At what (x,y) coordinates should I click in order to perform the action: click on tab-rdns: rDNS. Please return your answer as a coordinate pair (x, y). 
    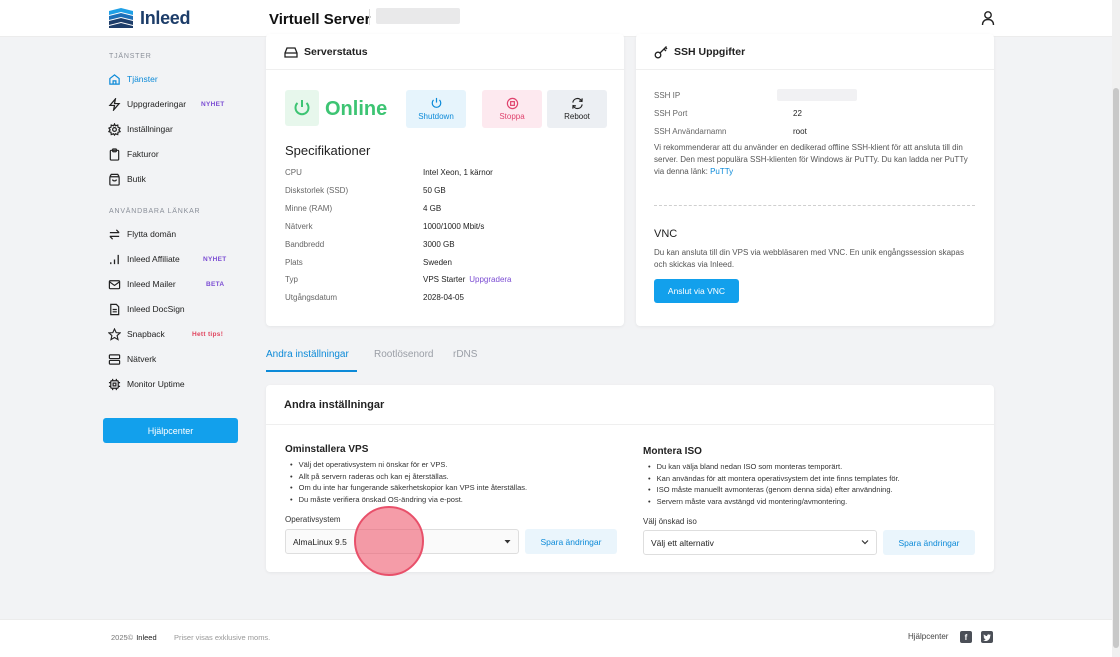
    Looking at the image, I should click on (465, 354).